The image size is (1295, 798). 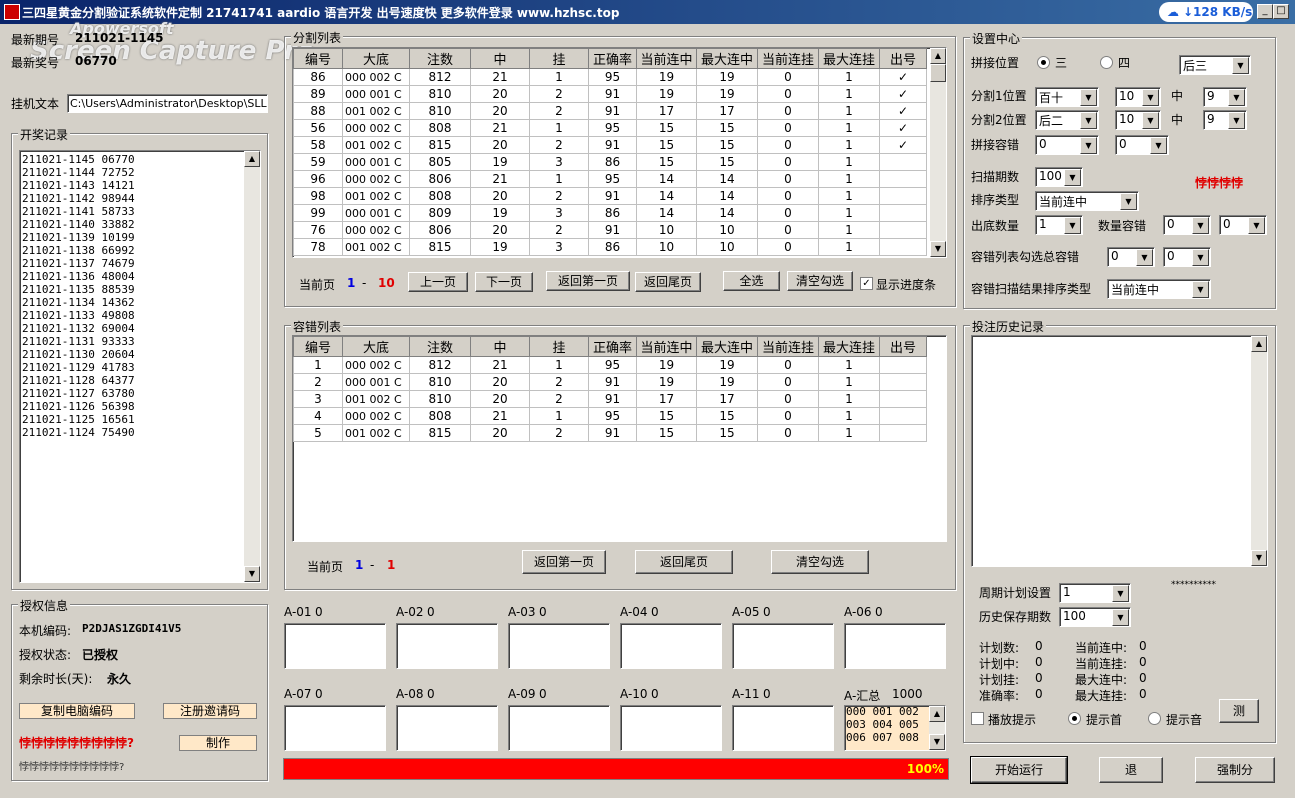 What do you see at coordinates (1106, 62) in the screenshot?
I see `join-four-radio` at bounding box center [1106, 62].